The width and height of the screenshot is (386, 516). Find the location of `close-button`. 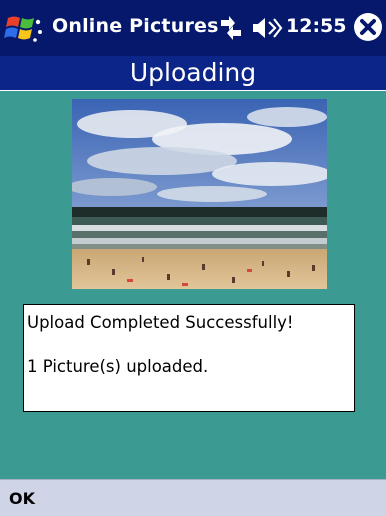

close-button is located at coordinates (368, 27).